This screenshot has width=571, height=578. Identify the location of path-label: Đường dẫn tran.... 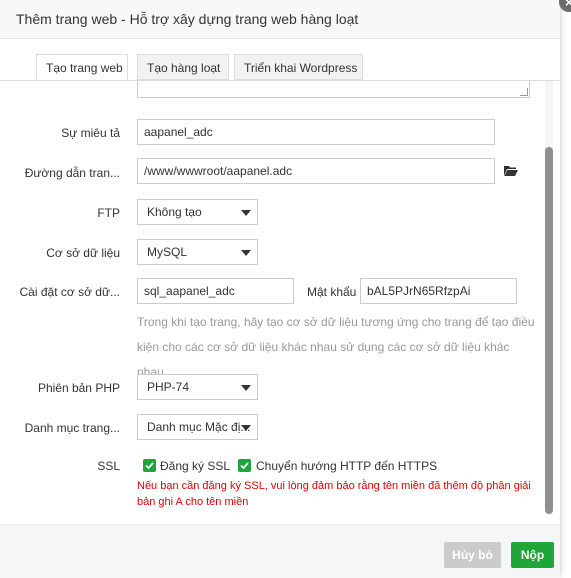
(72, 173).